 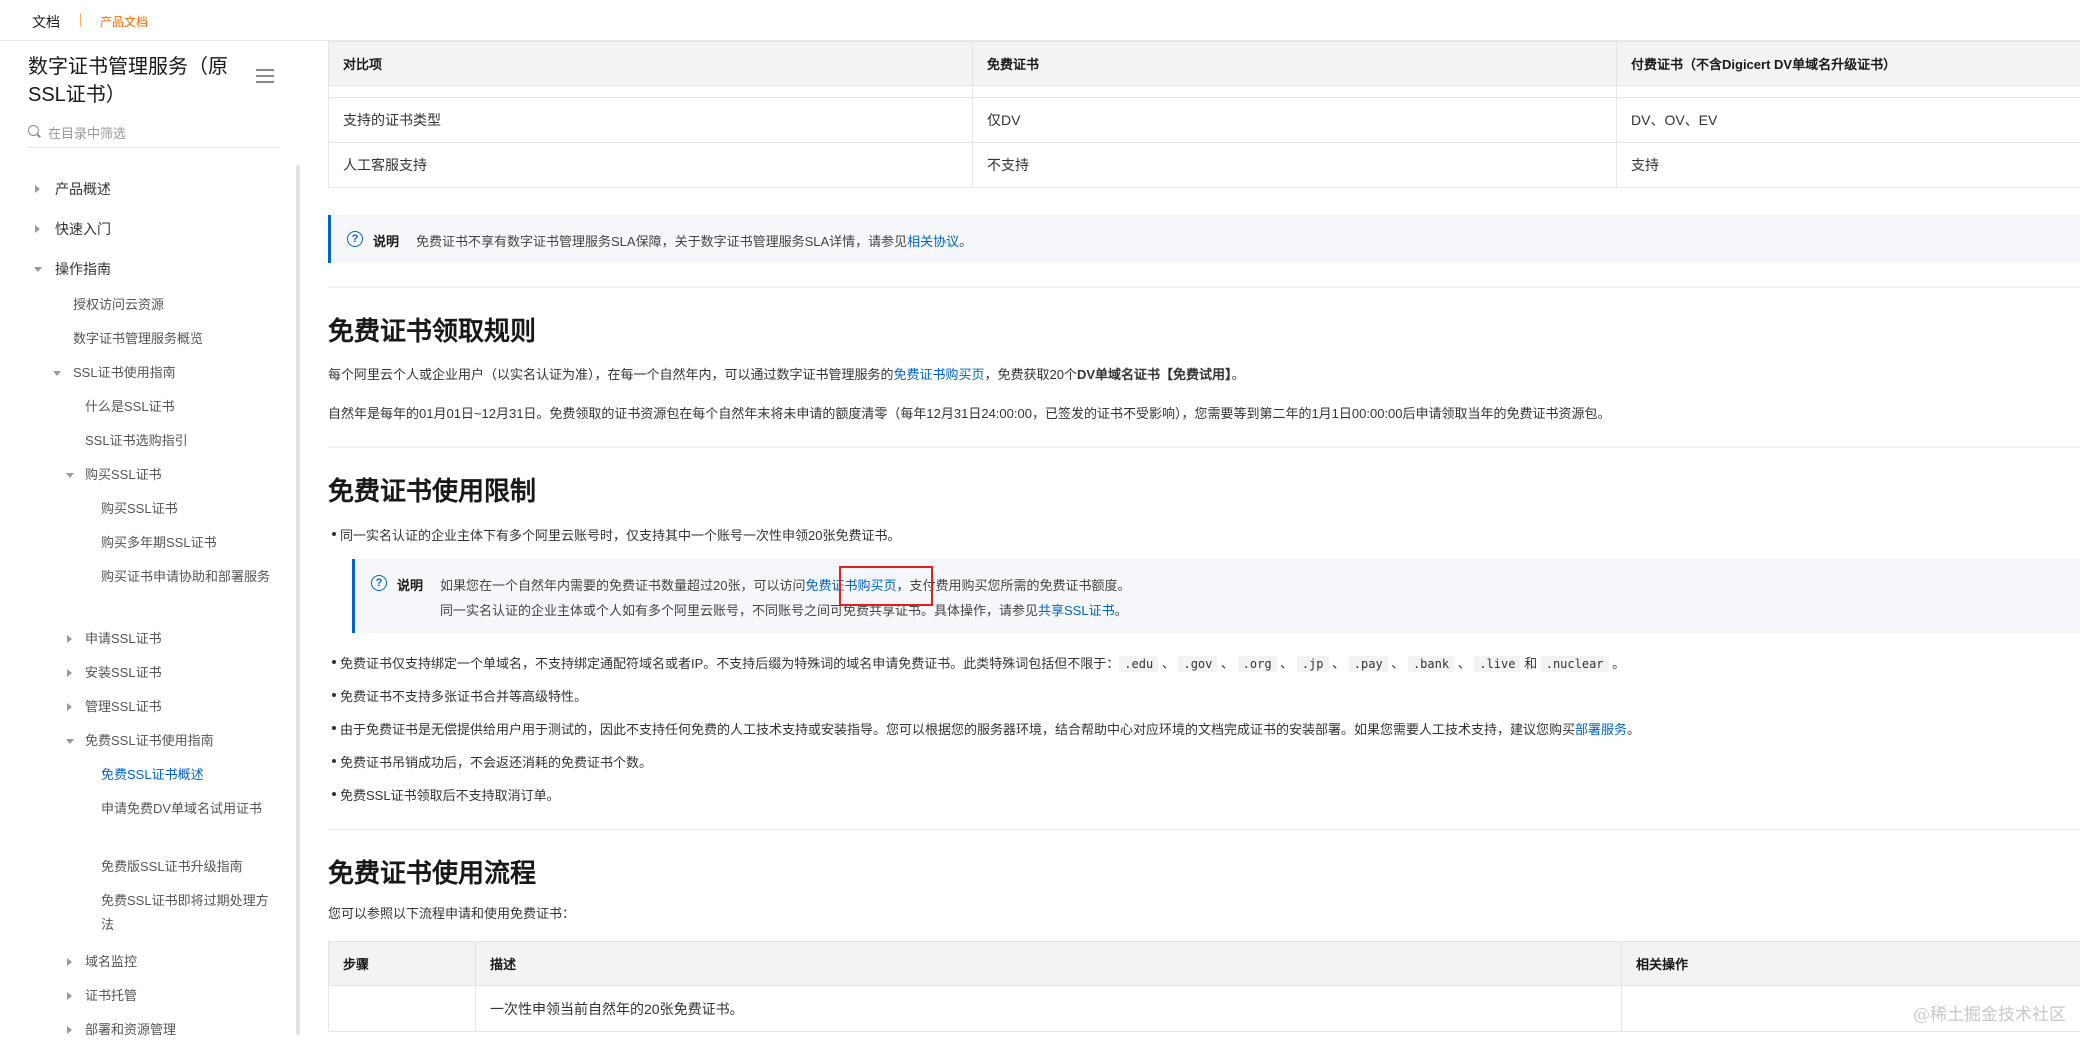 What do you see at coordinates (145, 821) in the screenshot?
I see `sidebar-item-apply-free-dv: 申请免费DV单域名试用证书` at bounding box center [145, 821].